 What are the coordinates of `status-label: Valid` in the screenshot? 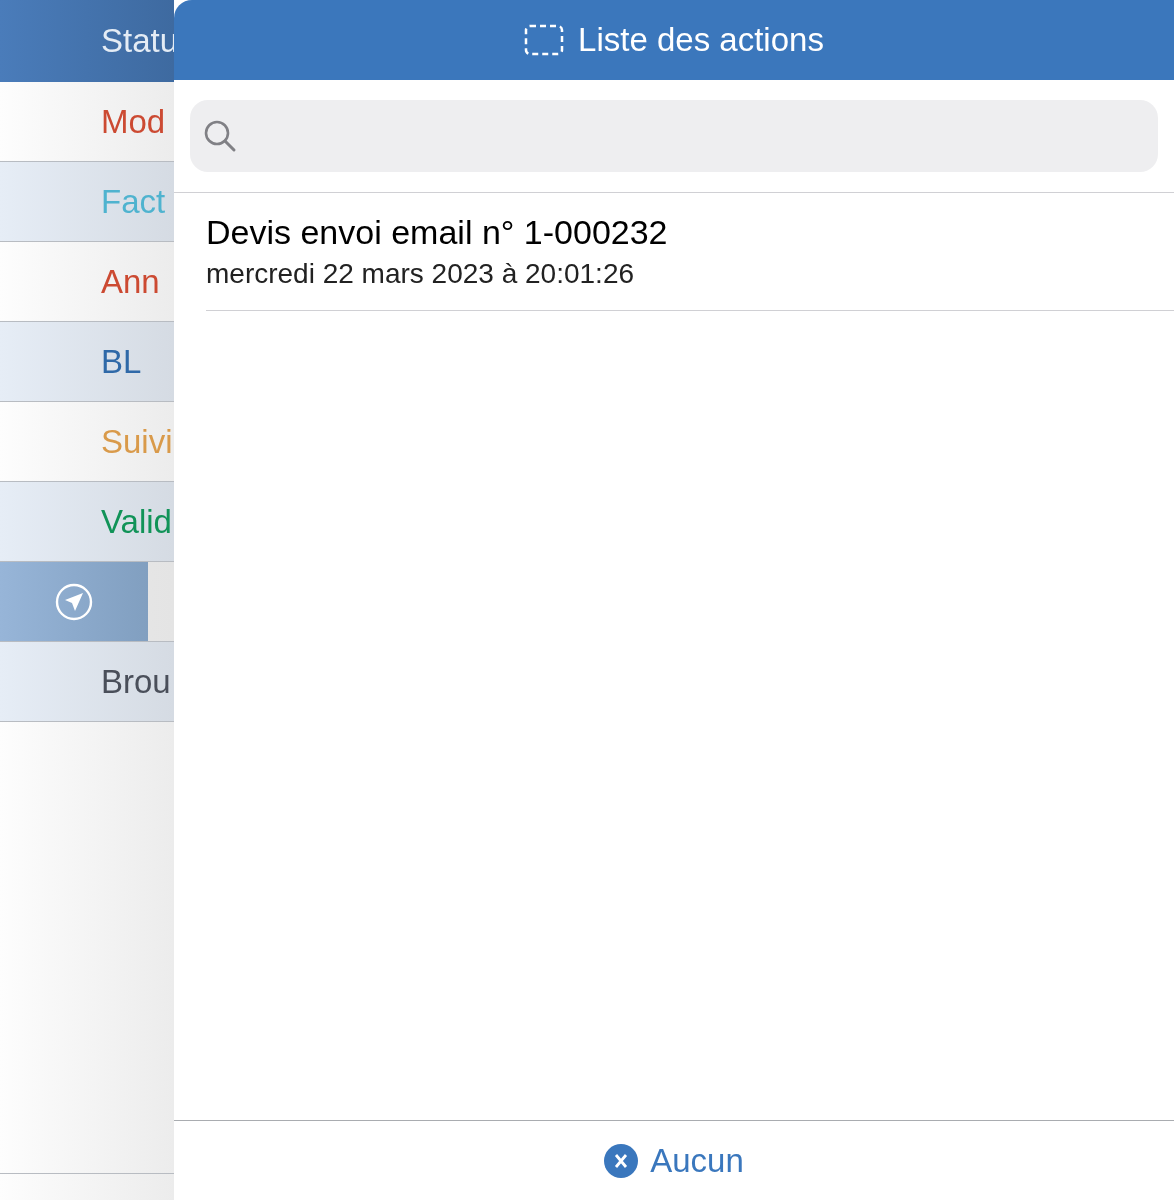 It's located at (136, 521).